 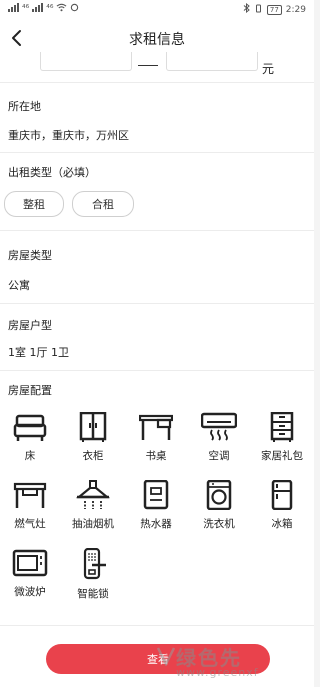 What do you see at coordinates (30, 390) in the screenshot?
I see `config-label: 房屋配置` at bounding box center [30, 390].